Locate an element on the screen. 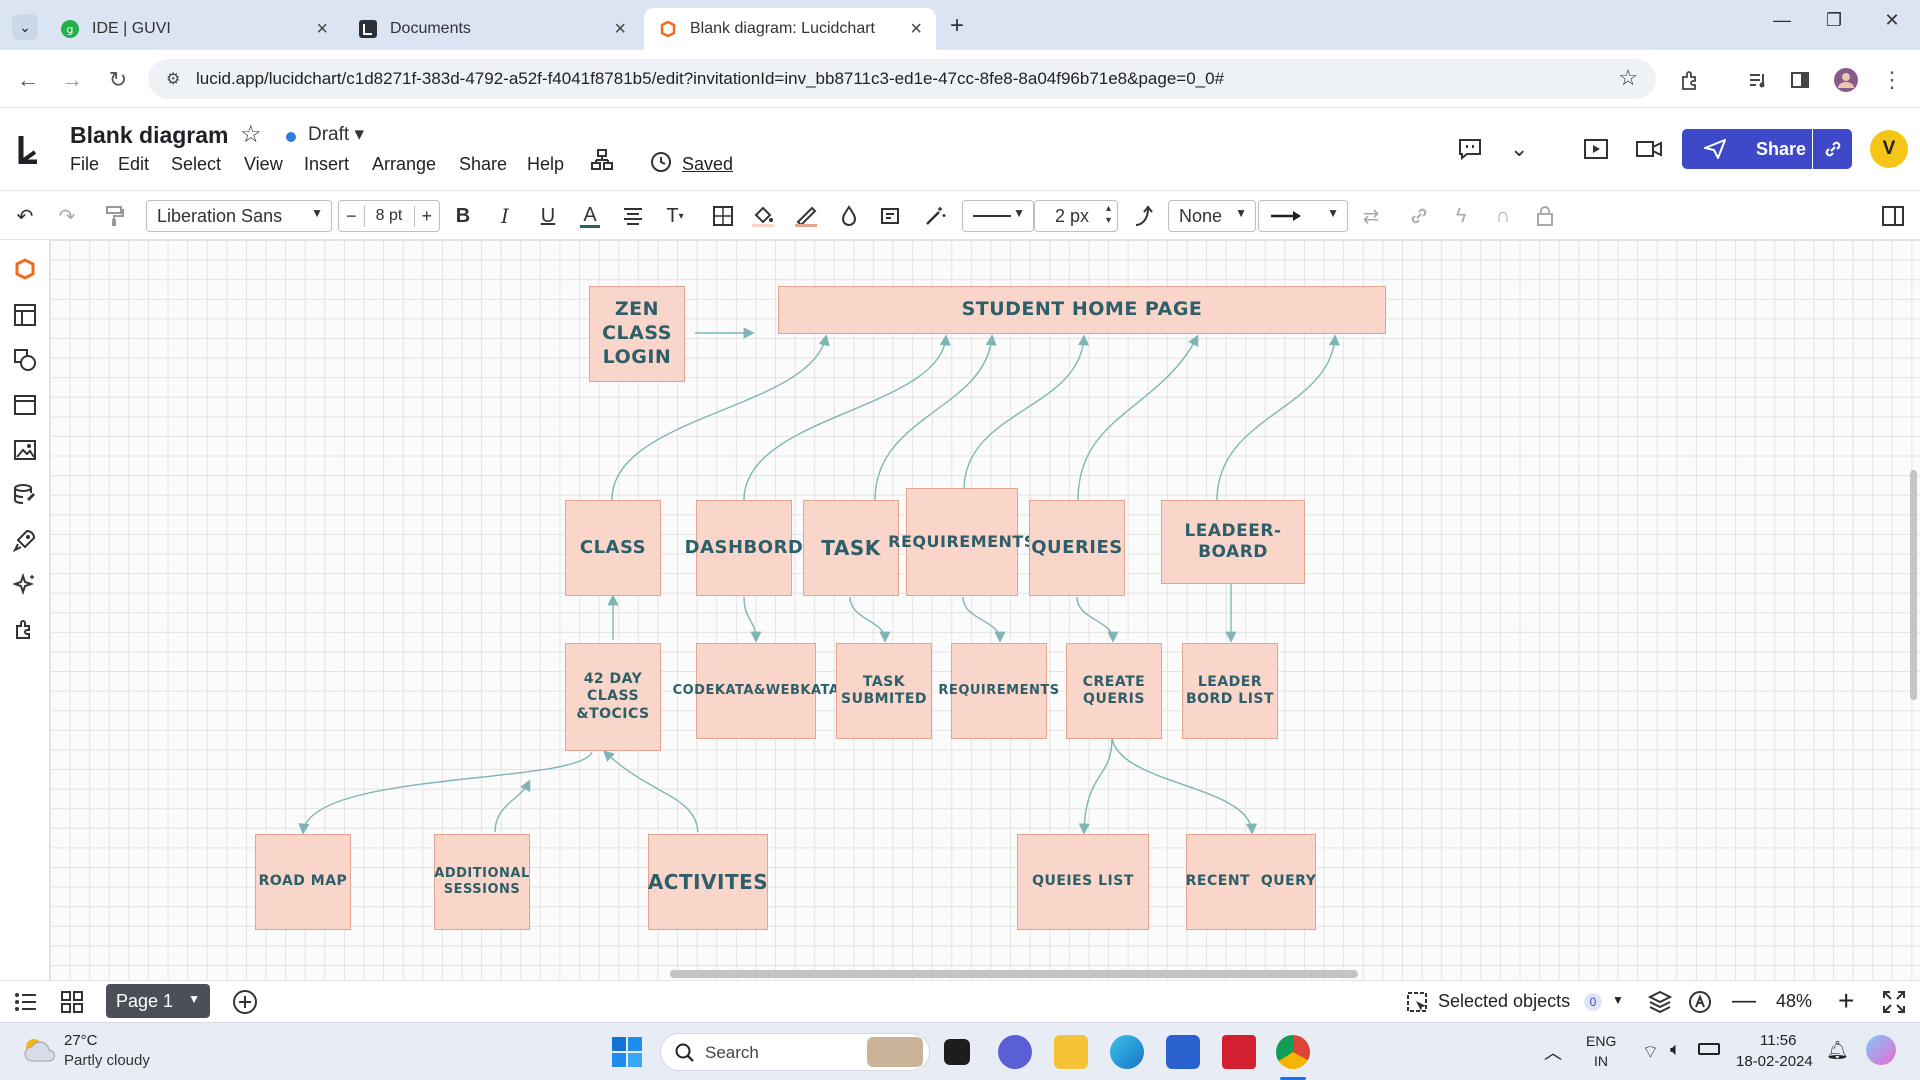 The height and width of the screenshot is (1080, 1920). menu-view: View is located at coordinates (263, 164).